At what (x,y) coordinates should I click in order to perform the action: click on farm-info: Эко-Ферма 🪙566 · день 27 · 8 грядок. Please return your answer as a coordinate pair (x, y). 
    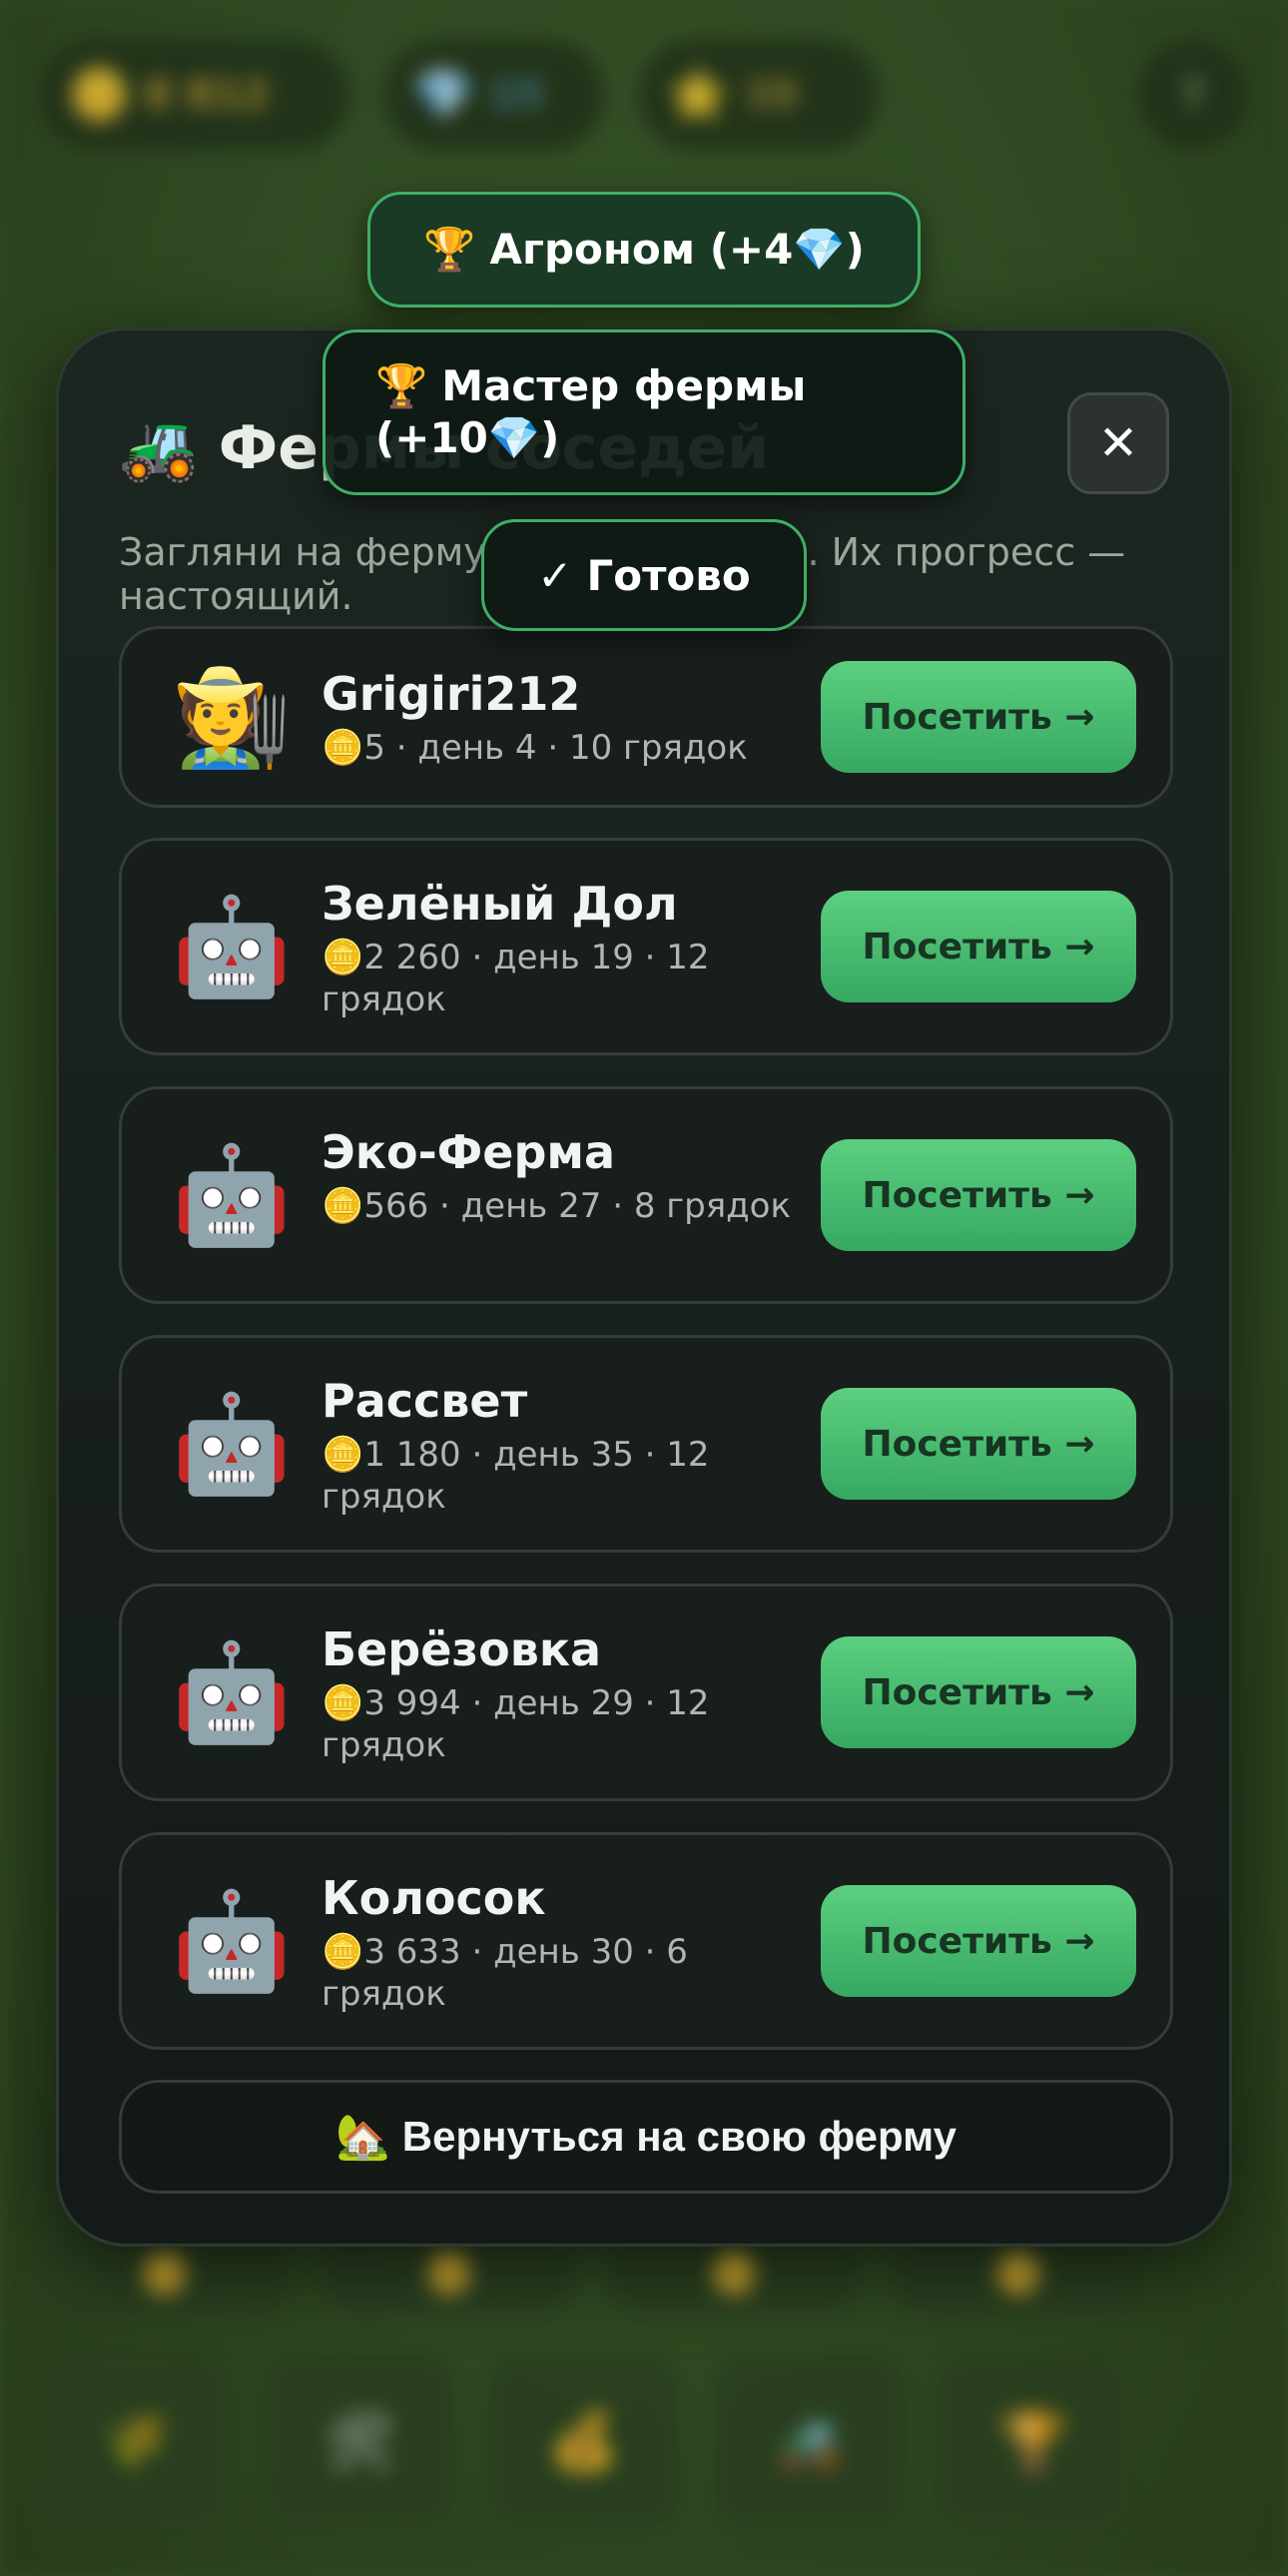
    Looking at the image, I should click on (561, 1176).